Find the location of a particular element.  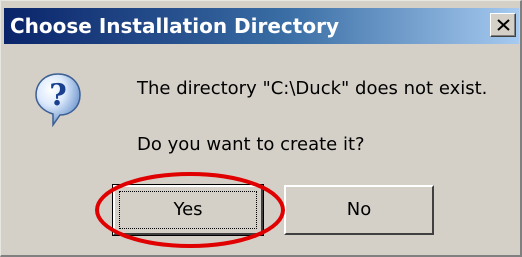

close-button is located at coordinates (503, 25).